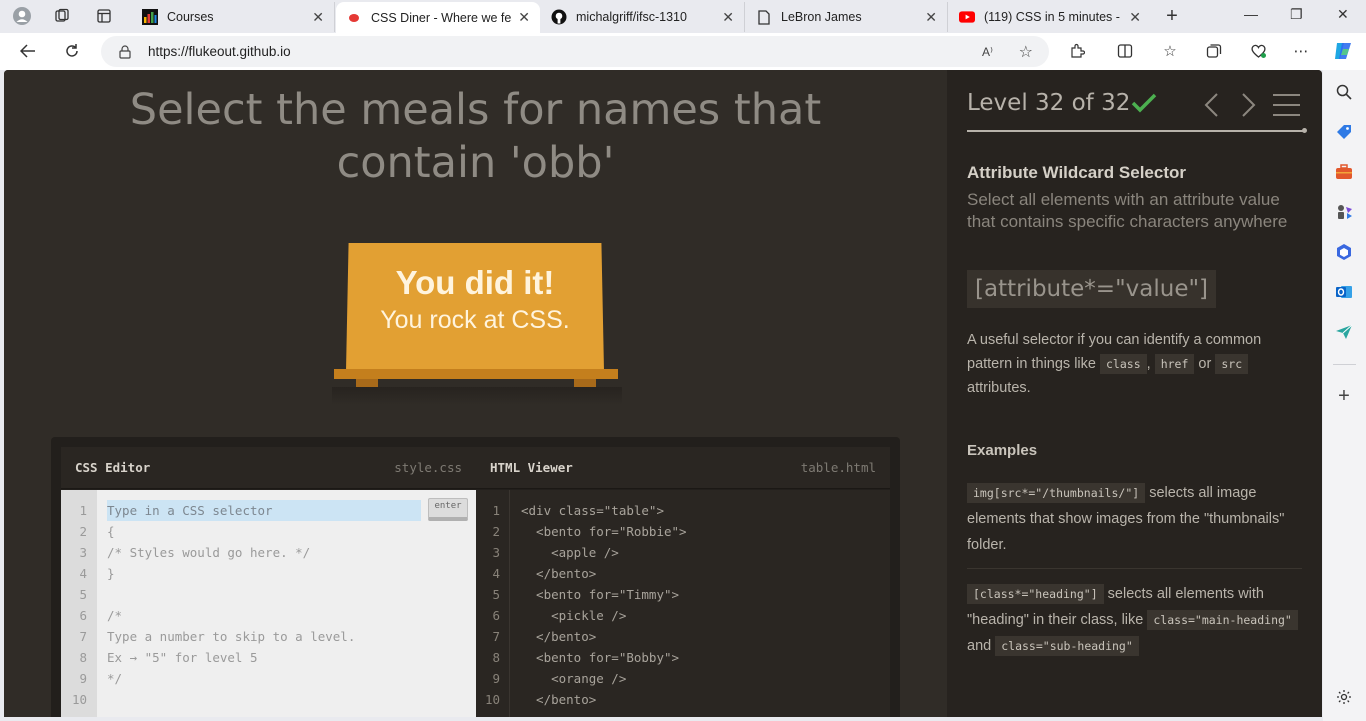 This screenshot has height=721, width=1366. Describe the element at coordinates (821, 17) in the screenshot. I see `tab-label: LeBron James` at that location.